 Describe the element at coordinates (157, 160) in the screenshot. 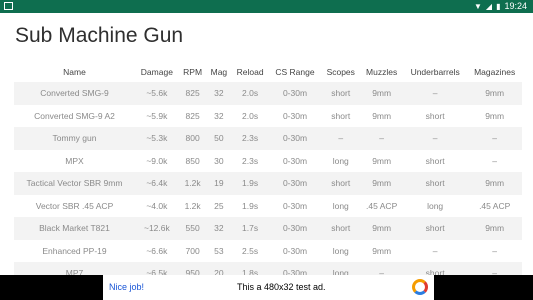

I see `cell-damage: ~9.0k` at that location.